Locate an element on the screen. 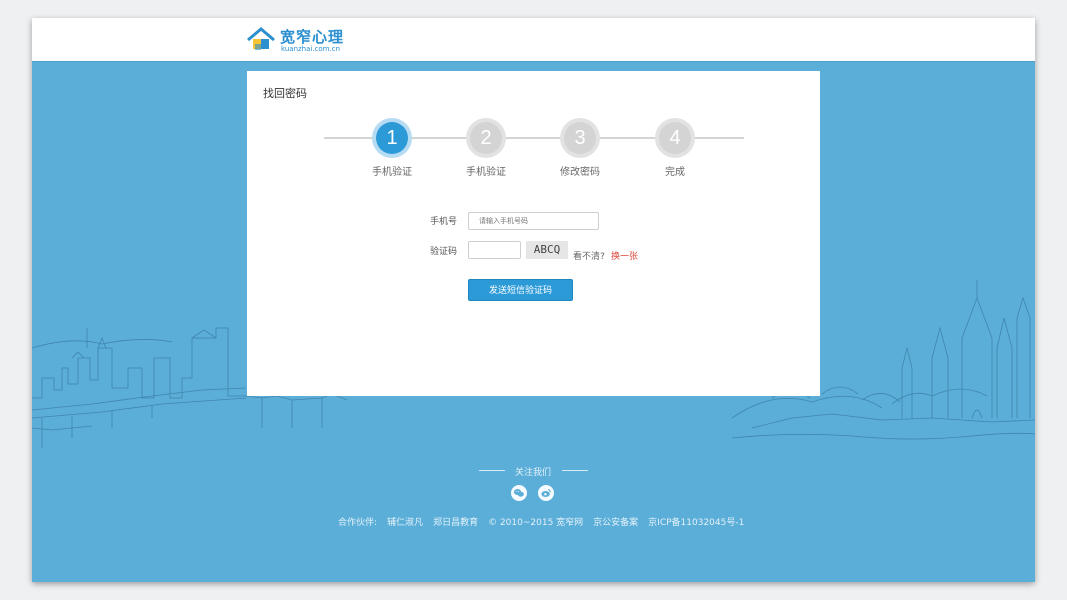  wechat-icon is located at coordinates (519, 493).